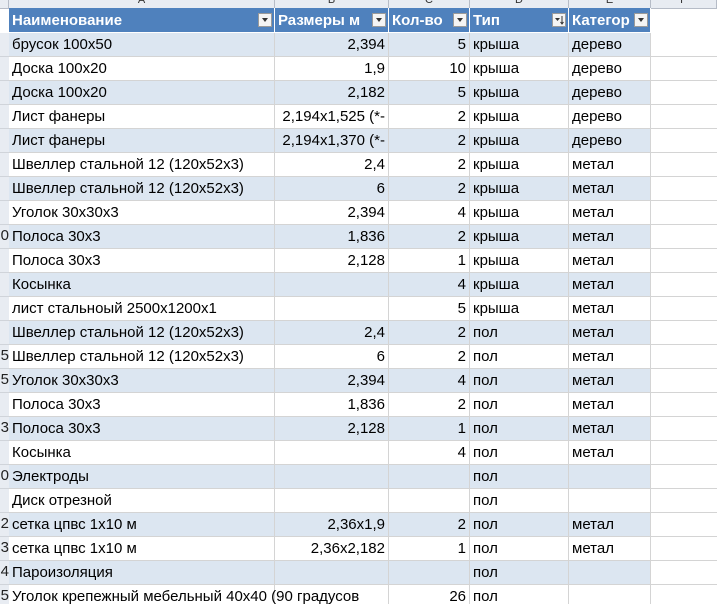  What do you see at coordinates (142, 309) in the screenshot?
I see `cell-name: лист стальноый 2500х1200х1` at bounding box center [142, 309].